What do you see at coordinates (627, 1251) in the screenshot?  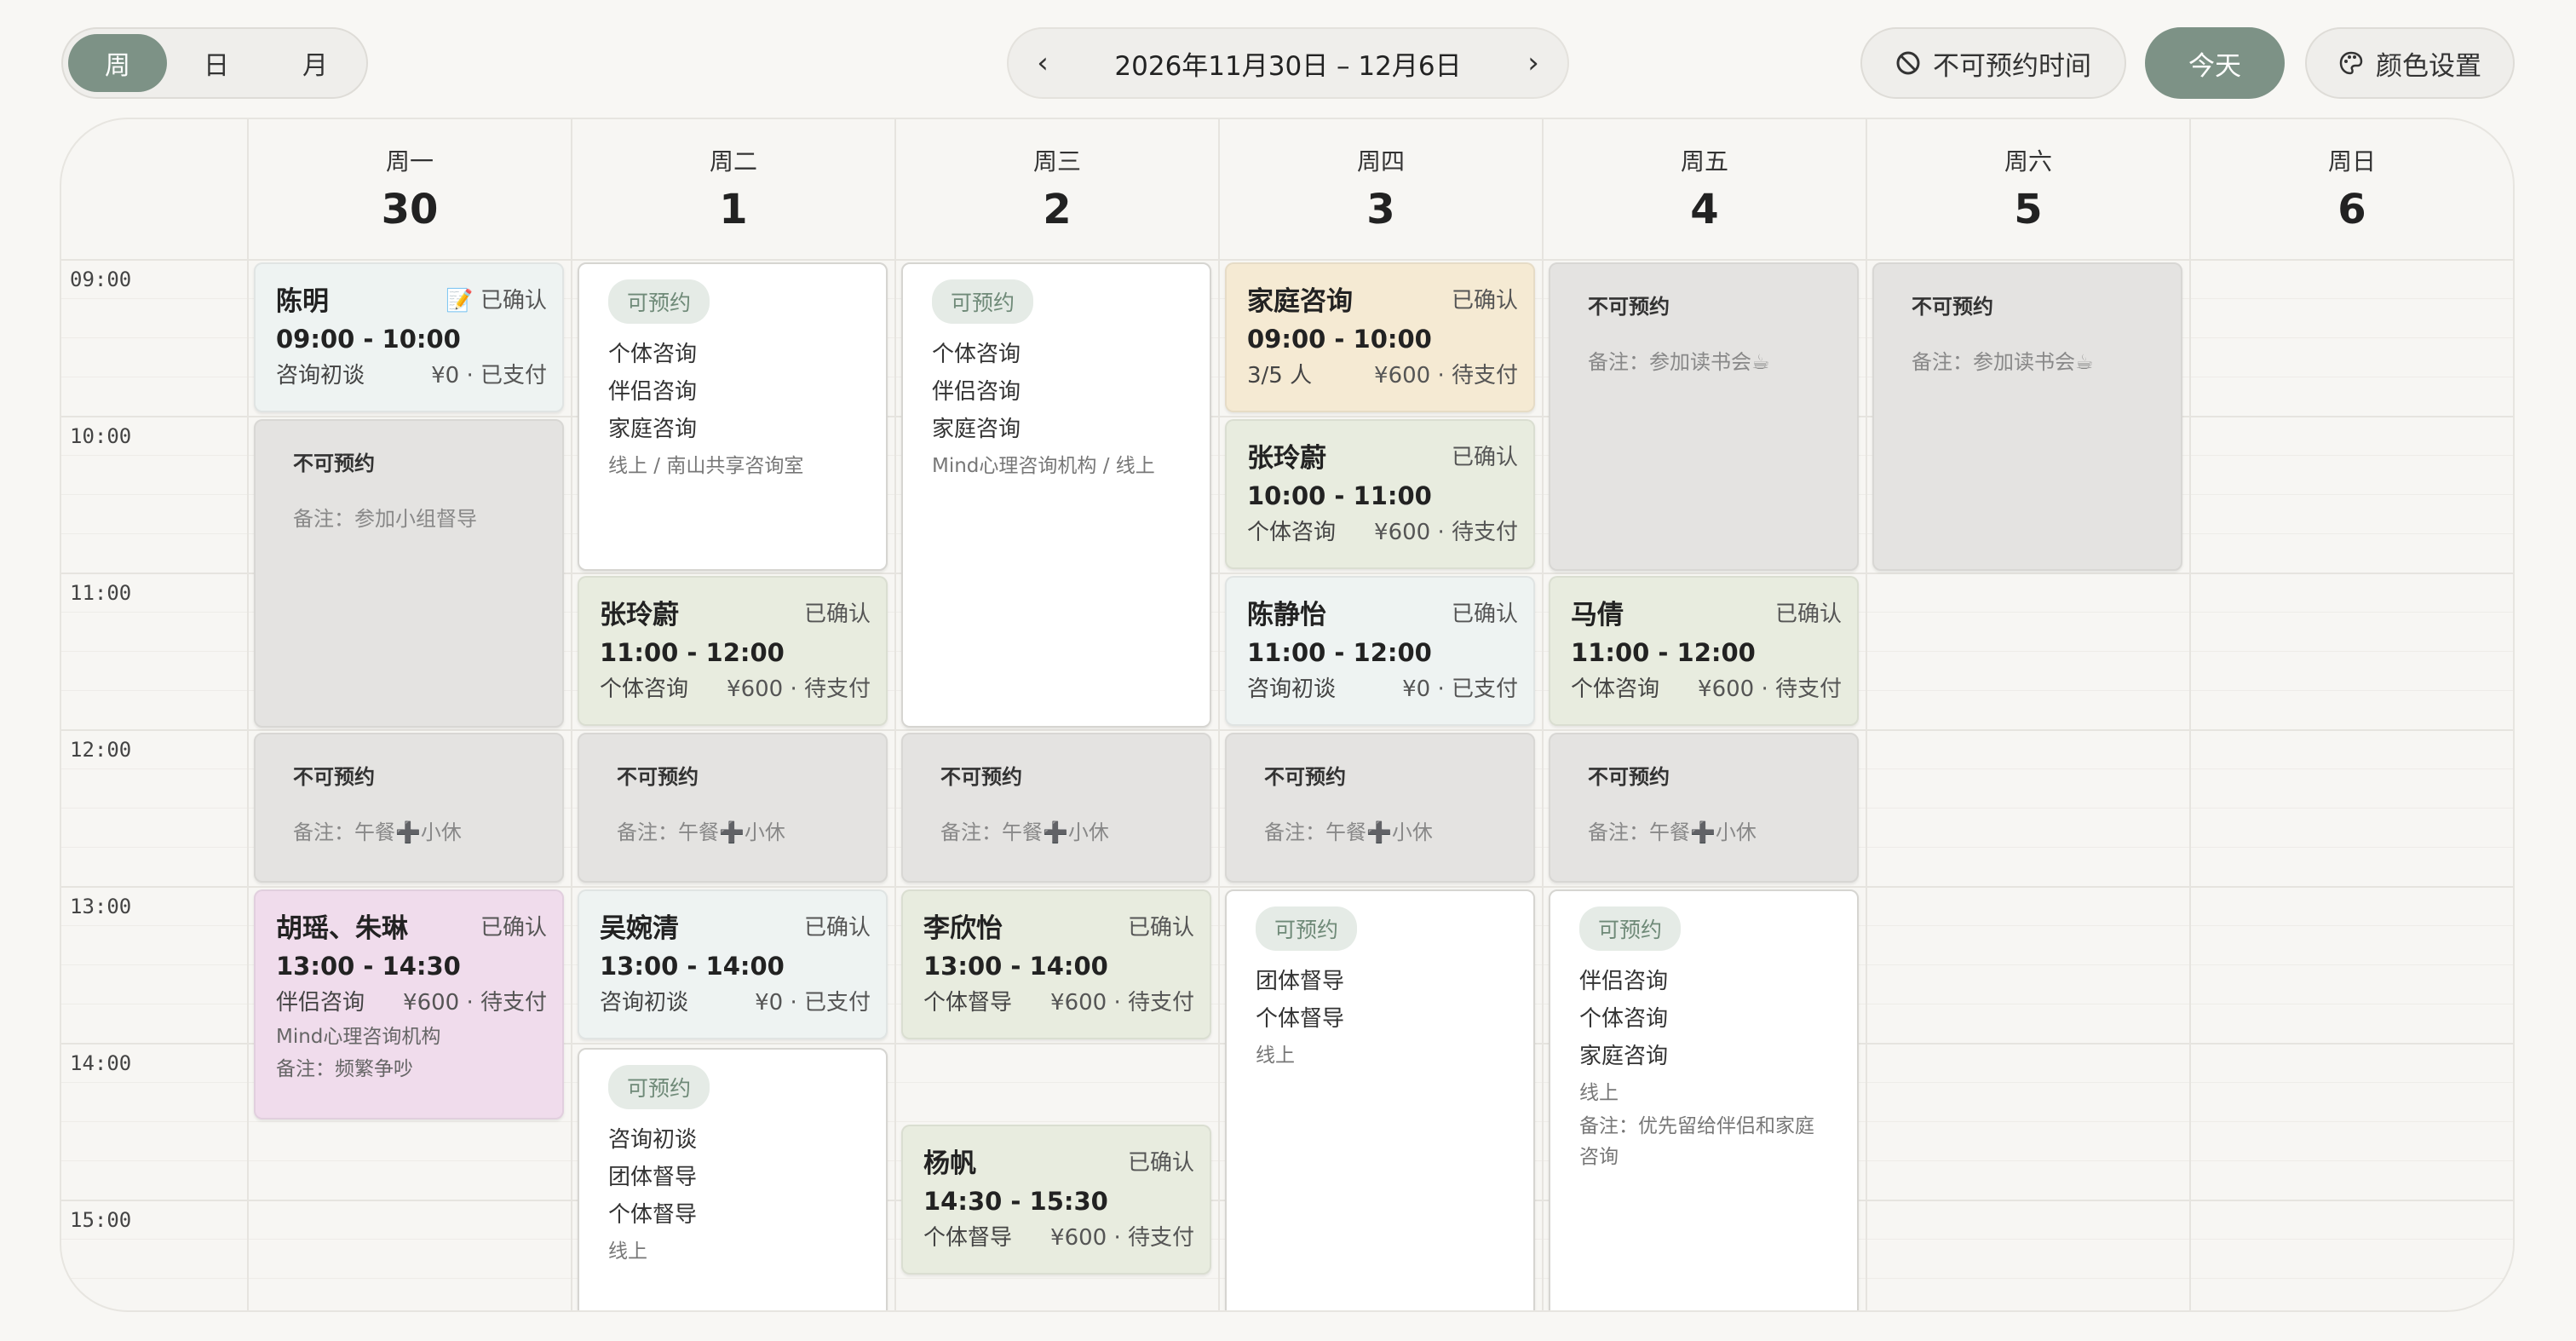 I see `location-label: 线上` at bounding box center [627, 1251].